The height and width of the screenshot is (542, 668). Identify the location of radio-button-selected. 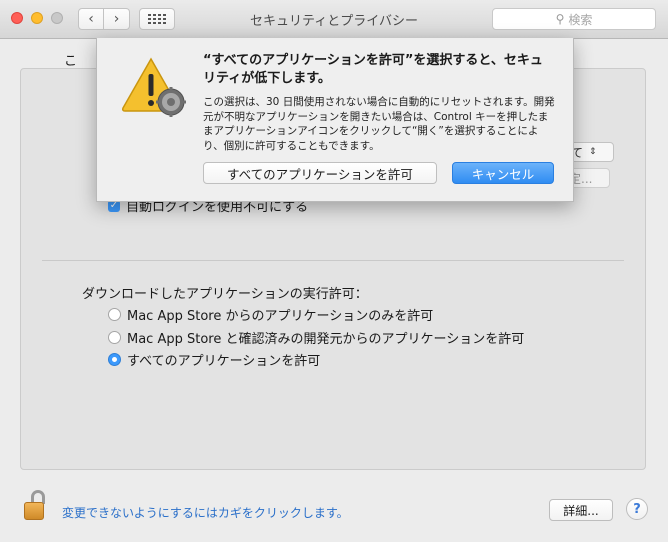
(114, 359).